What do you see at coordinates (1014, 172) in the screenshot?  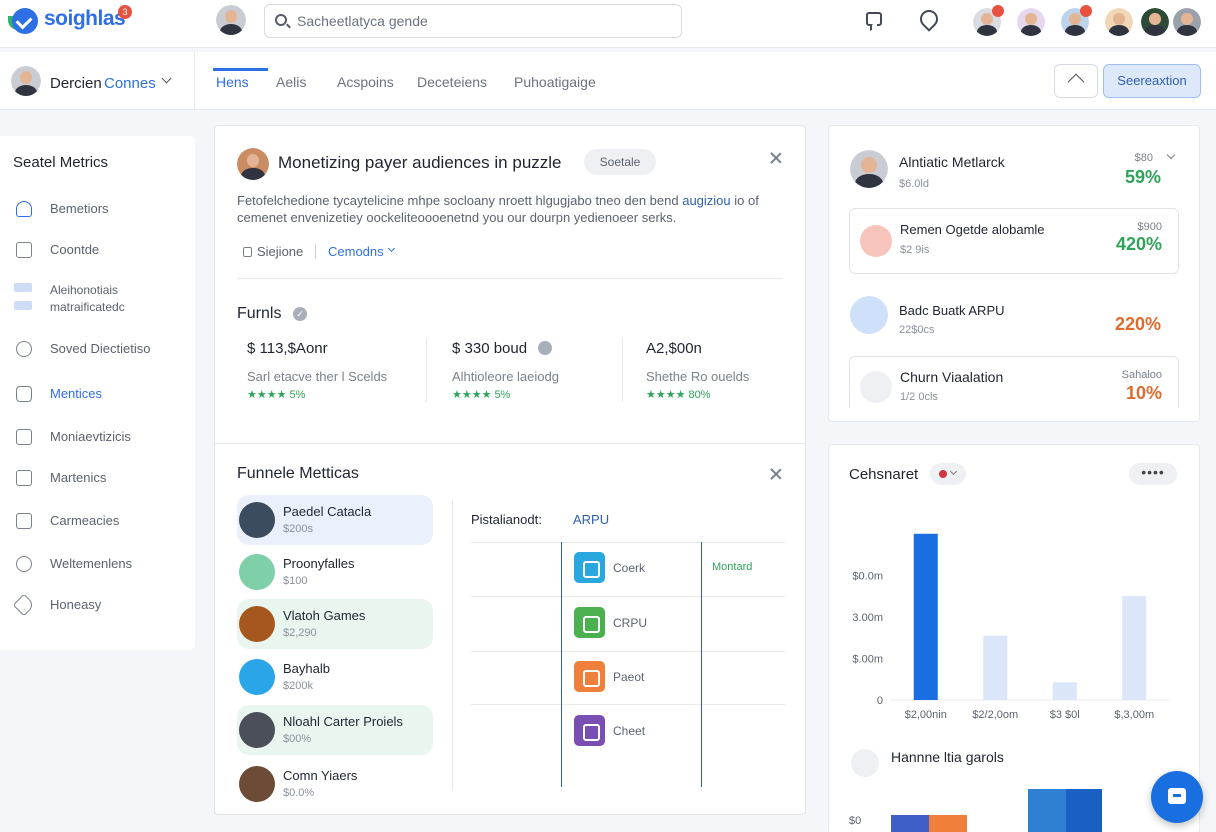 I see `metric-row: Alntiatic Metlarck $6.0ld $80 59%` at bounding box center [1014, 172].